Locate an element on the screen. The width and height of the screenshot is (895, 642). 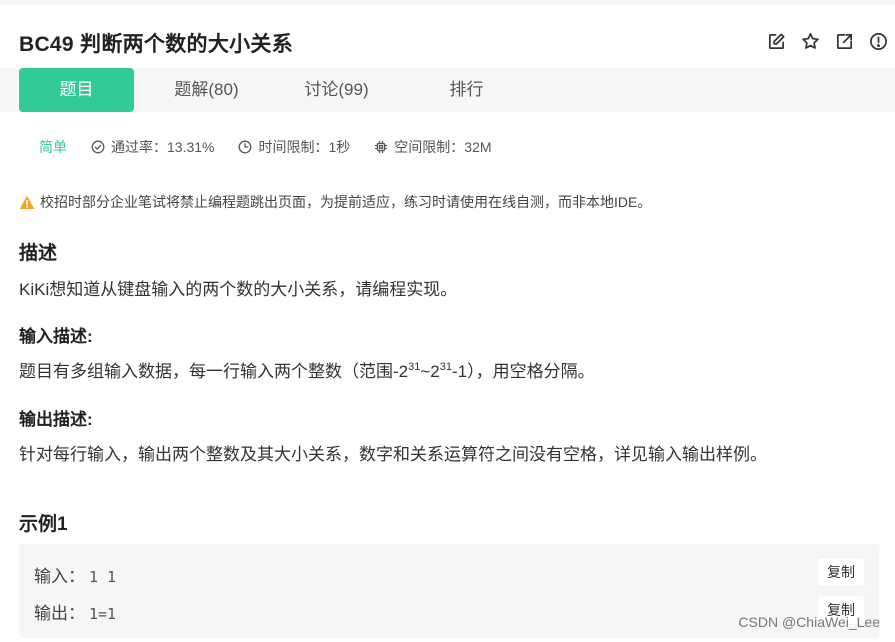
example-output-value: 1=1 is located at coordinates (103, 614).